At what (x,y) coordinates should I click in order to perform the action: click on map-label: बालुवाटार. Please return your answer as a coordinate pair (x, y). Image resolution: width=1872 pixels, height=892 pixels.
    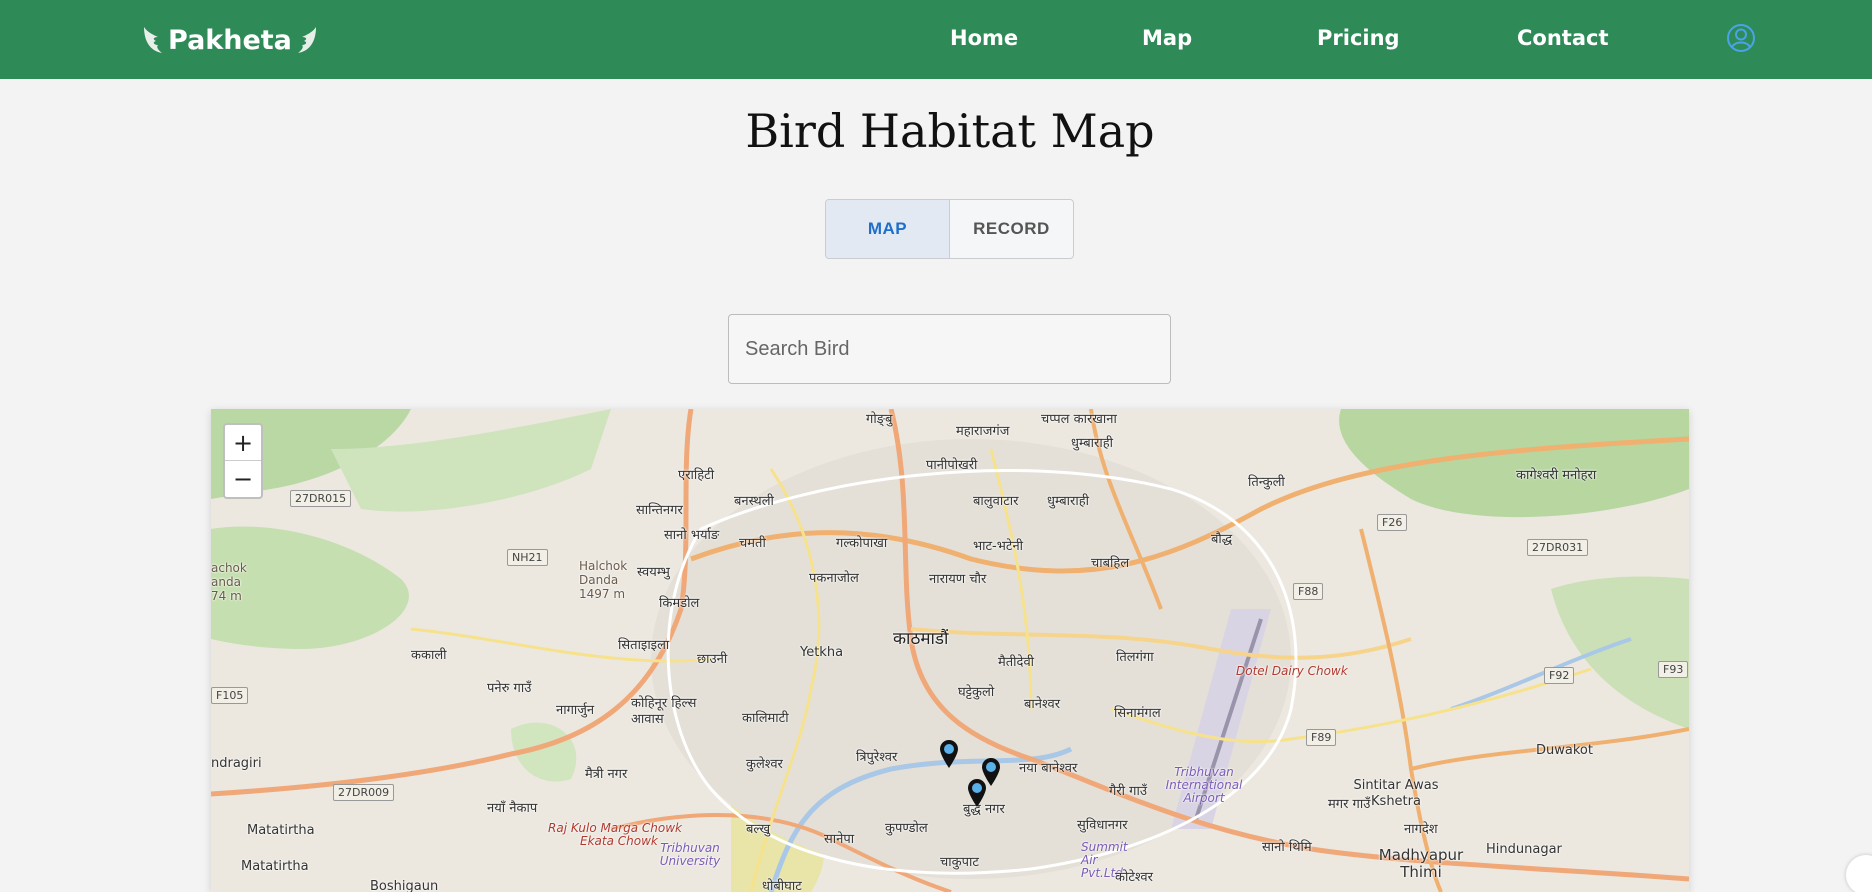
    Looking at the image, I should click on (996, 501).